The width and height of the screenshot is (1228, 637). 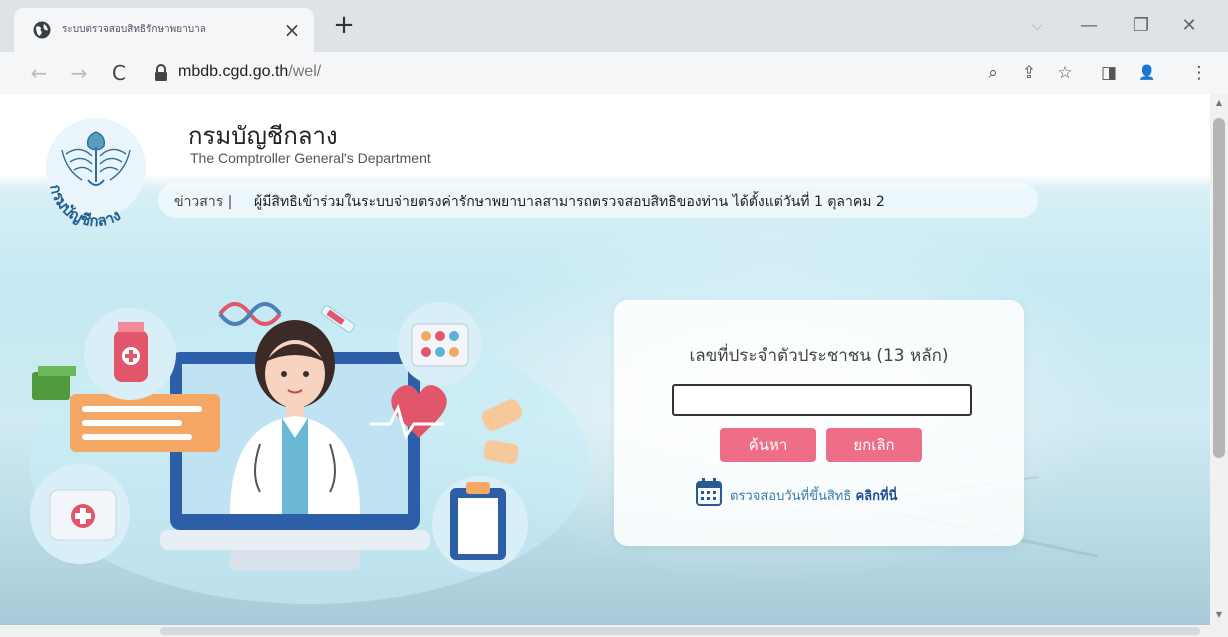 What do you see at coordinates (1037, 26) in the screenshot?
I see `tab-search-chevron-icon: ⌵` at bounding box center [1037, 26].